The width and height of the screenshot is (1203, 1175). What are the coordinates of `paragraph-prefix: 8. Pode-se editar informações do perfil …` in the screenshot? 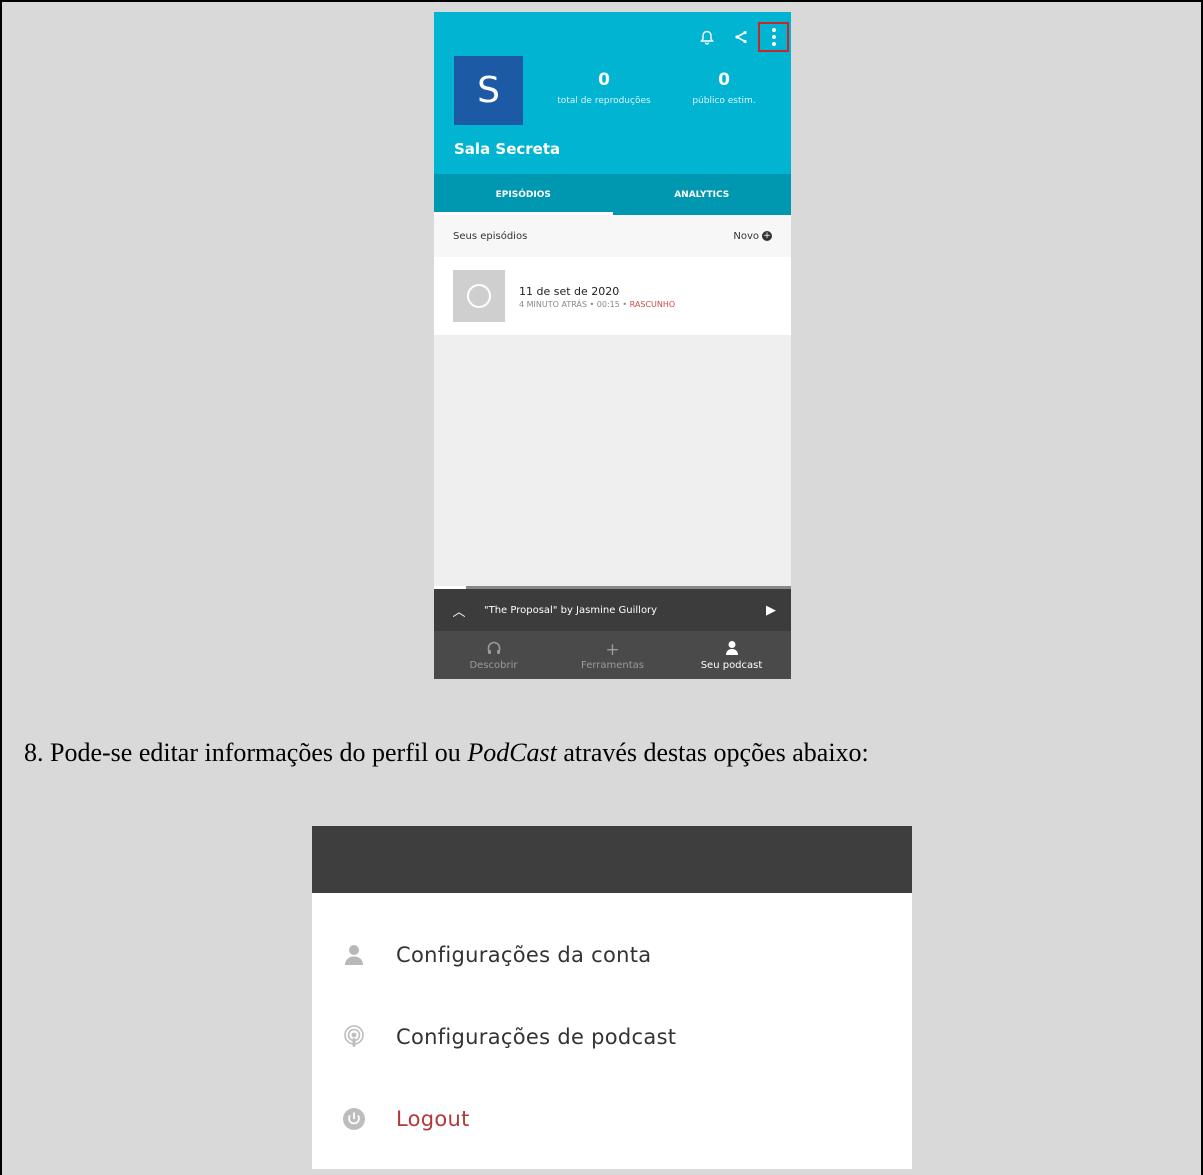 It's located at (246, 752).